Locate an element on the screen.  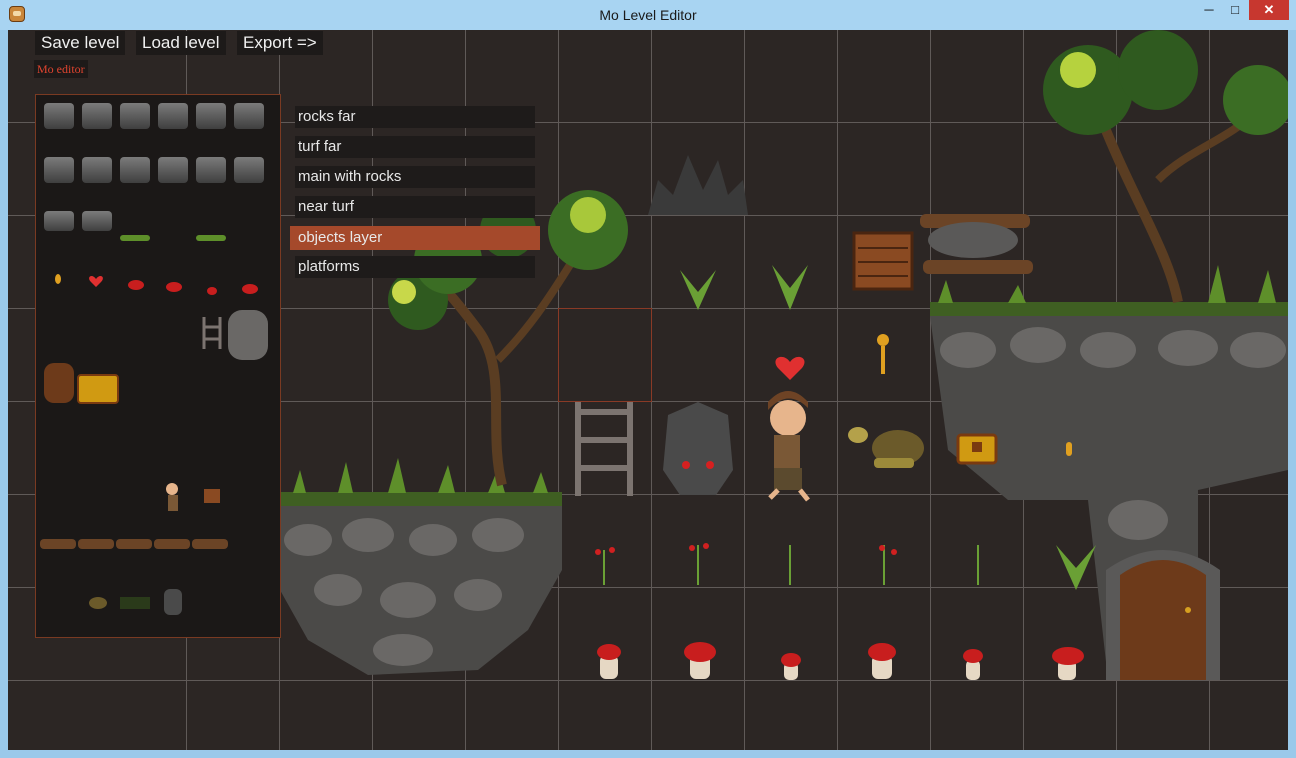
log-platform is located at coordinates (976, 244).